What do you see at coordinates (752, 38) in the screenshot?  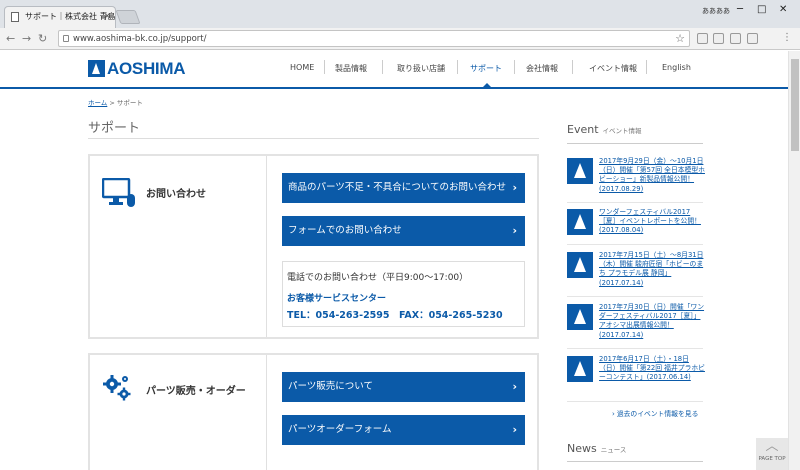 I see `cast-icon` at bounding box center [752, 38].